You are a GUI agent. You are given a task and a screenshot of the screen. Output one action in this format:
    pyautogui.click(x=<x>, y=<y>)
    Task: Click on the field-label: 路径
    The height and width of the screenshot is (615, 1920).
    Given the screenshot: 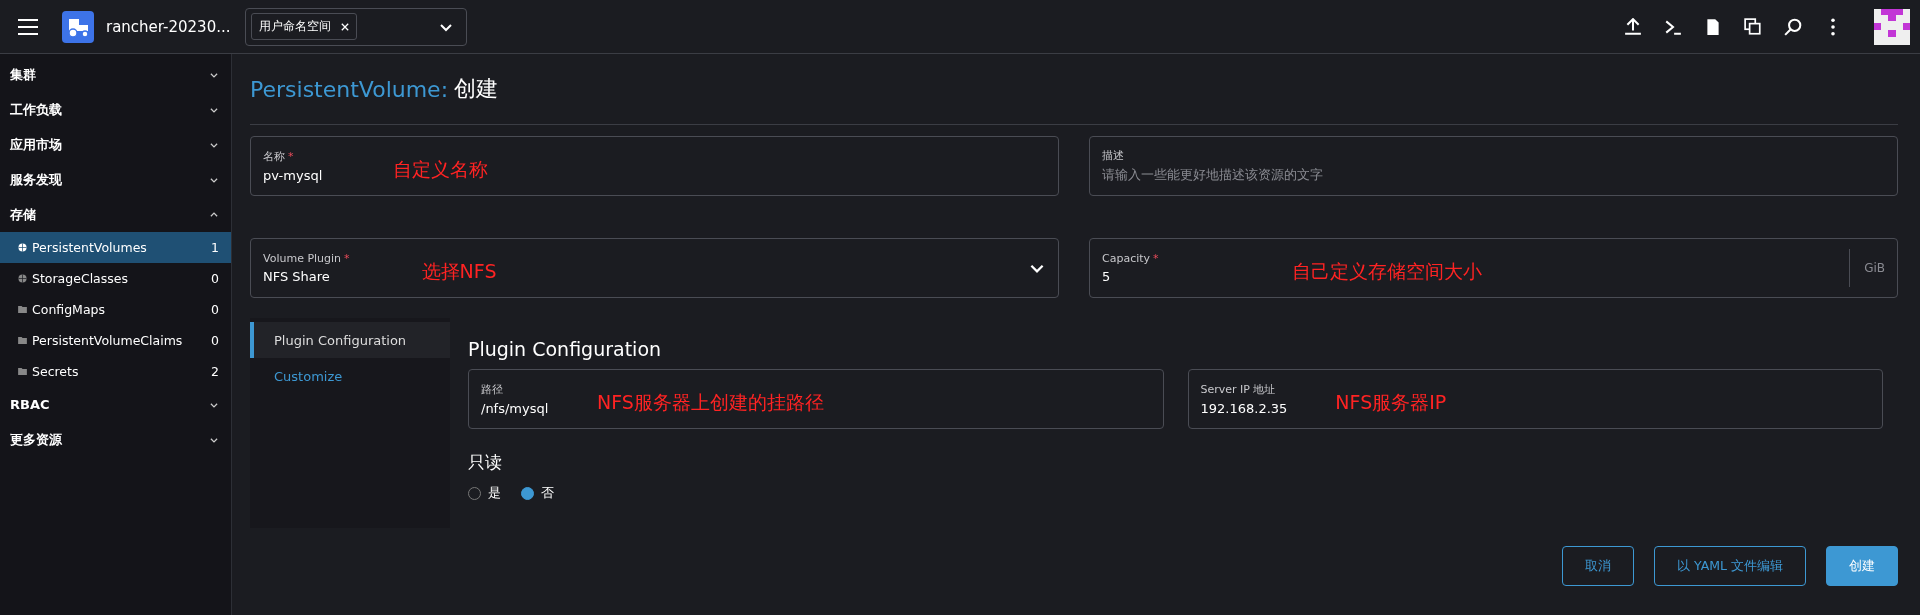 What is the action you would take?
    pyautogui.click(x=492, y=389)
    